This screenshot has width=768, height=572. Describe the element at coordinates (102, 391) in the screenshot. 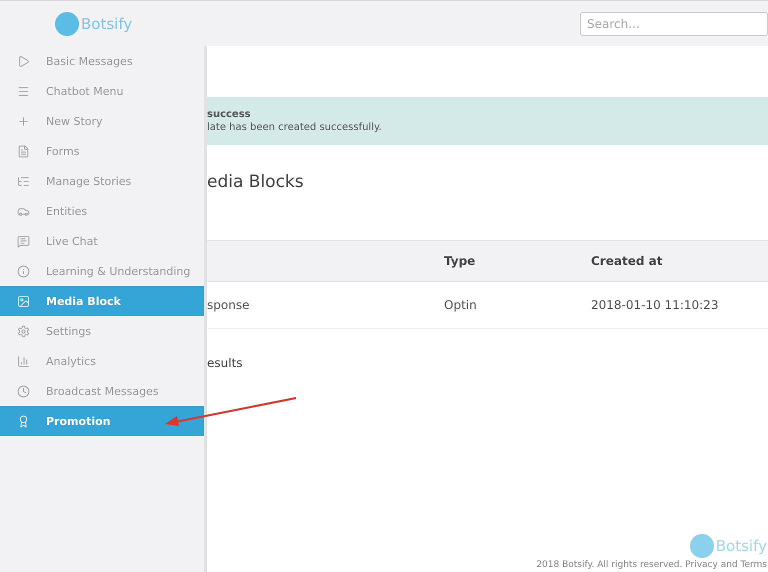

I see `sidebar-item: Broadcast Messages` at that location.